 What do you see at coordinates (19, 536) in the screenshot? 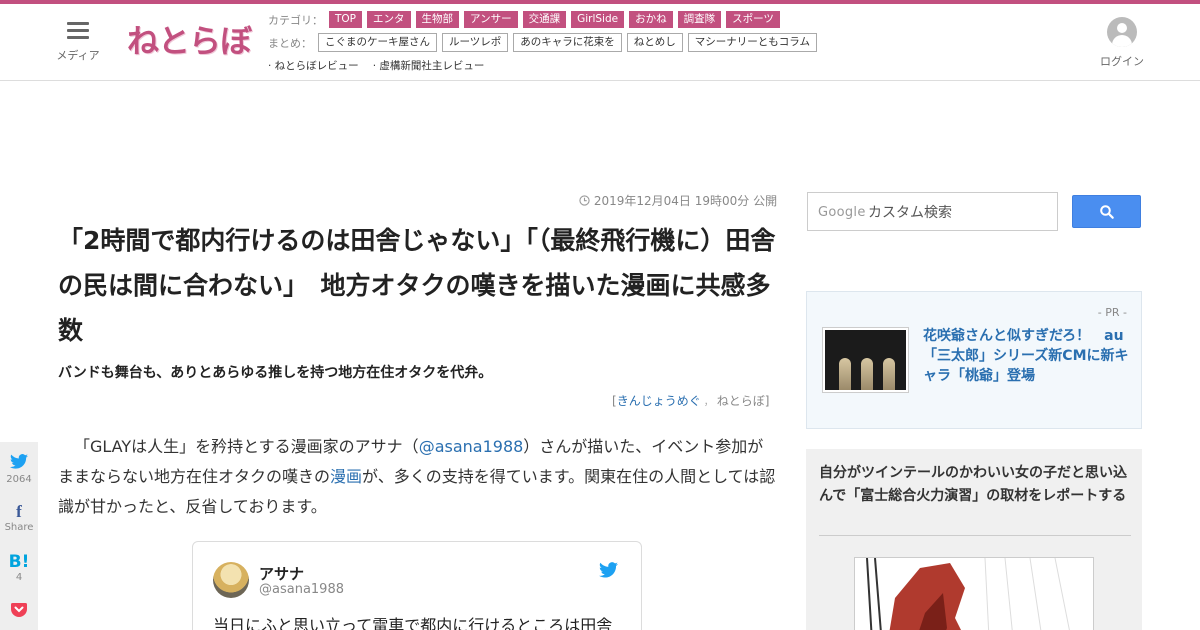
I see `share-sidebar: 2064 f Share B! 4` at bounding box center [19, 536].